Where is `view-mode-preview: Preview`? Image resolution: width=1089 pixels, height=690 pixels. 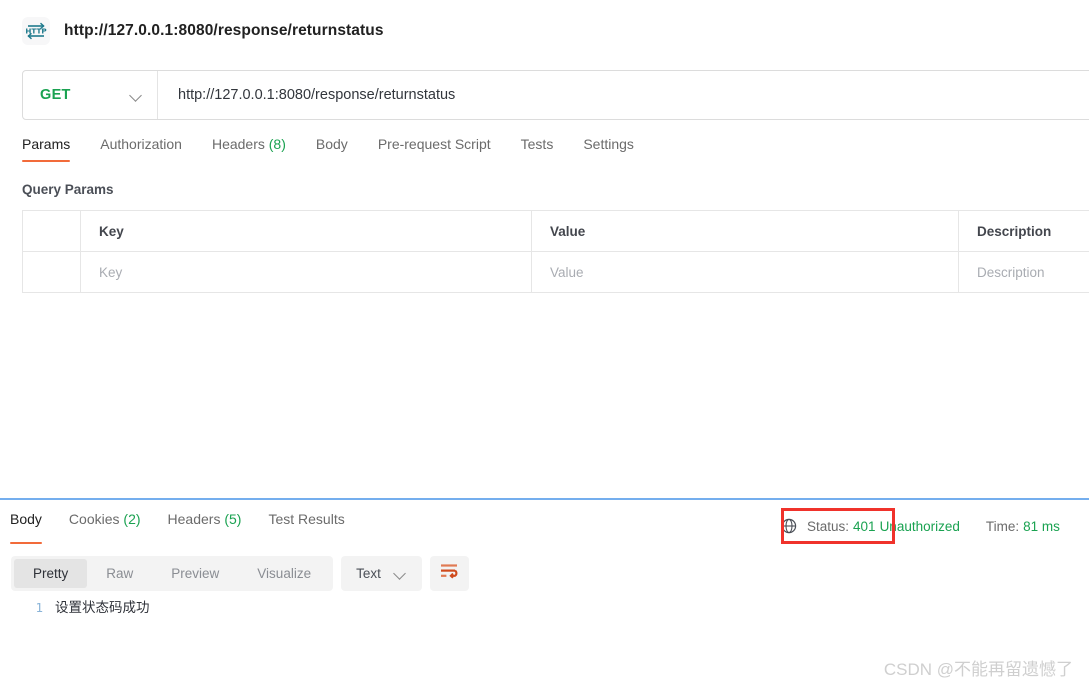
view-mode-preview: Preview is located at coordinates (195, 573).